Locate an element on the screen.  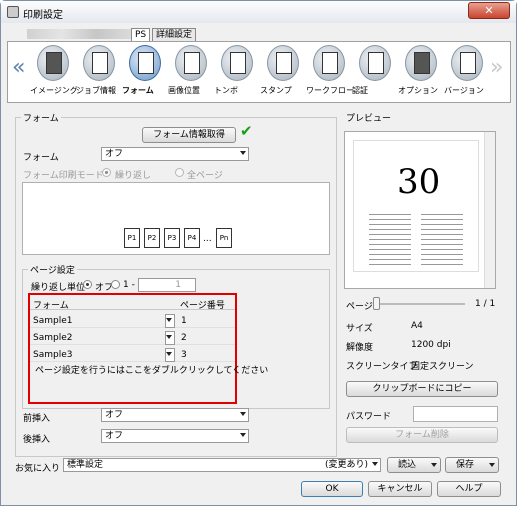
back-insert-select: オフ is located at coordinates (175, 436).